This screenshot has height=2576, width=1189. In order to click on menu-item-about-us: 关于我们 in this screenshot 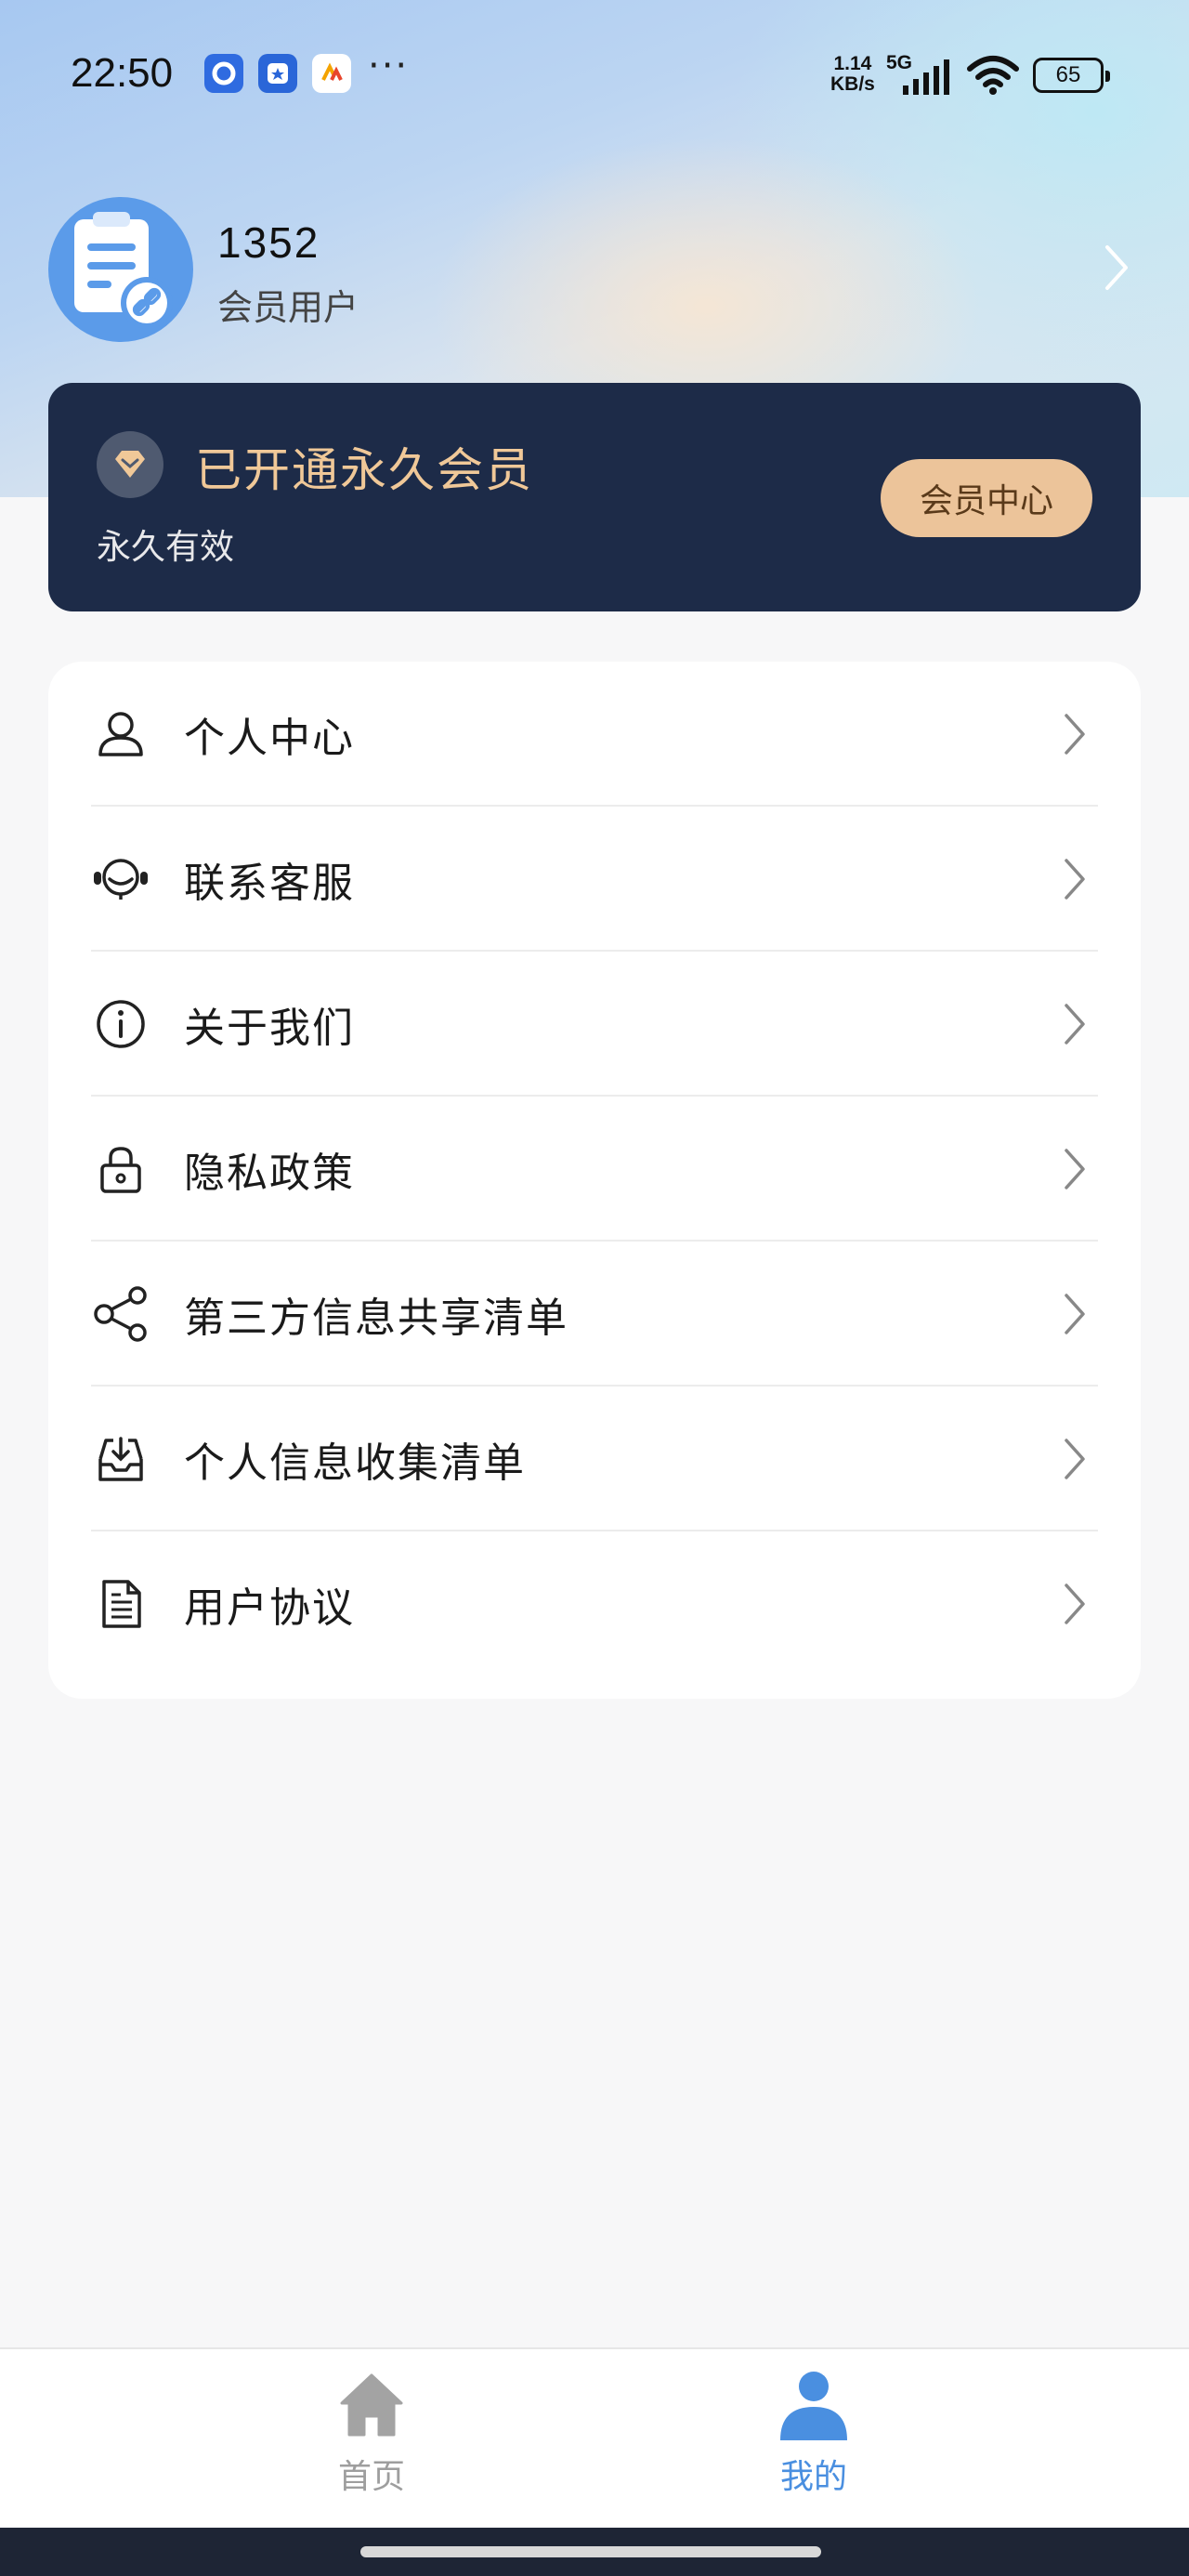, I will do `click(594, 1024)`.